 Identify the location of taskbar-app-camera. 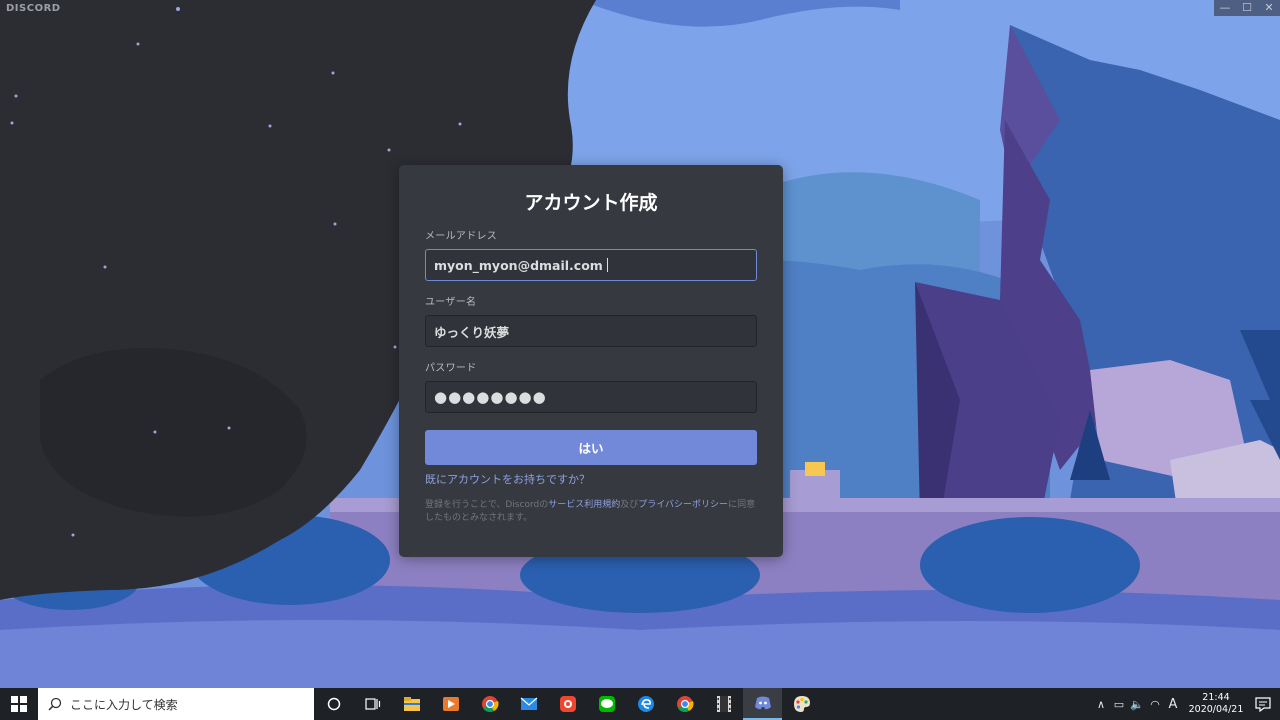
(567, 704).